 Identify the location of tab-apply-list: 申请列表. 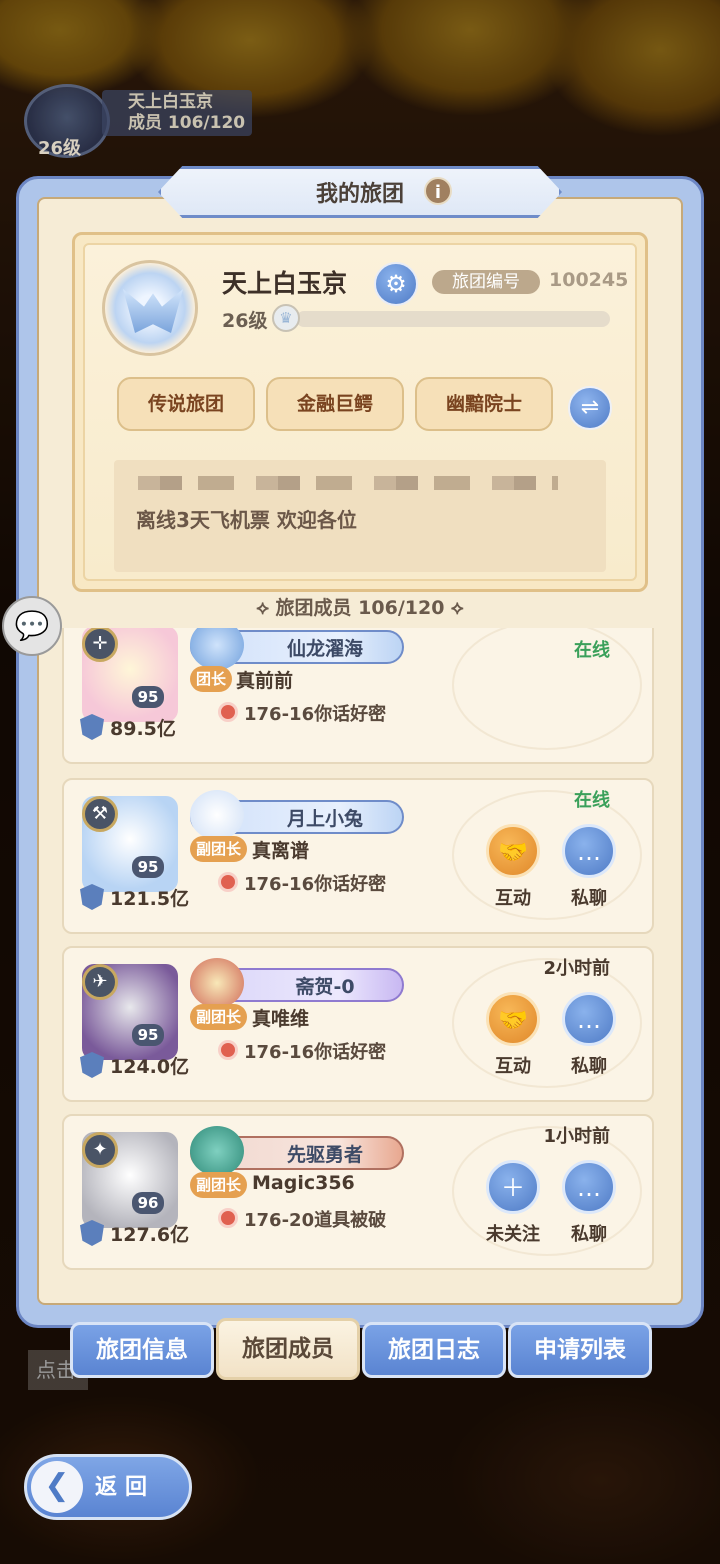
(580, 1350).